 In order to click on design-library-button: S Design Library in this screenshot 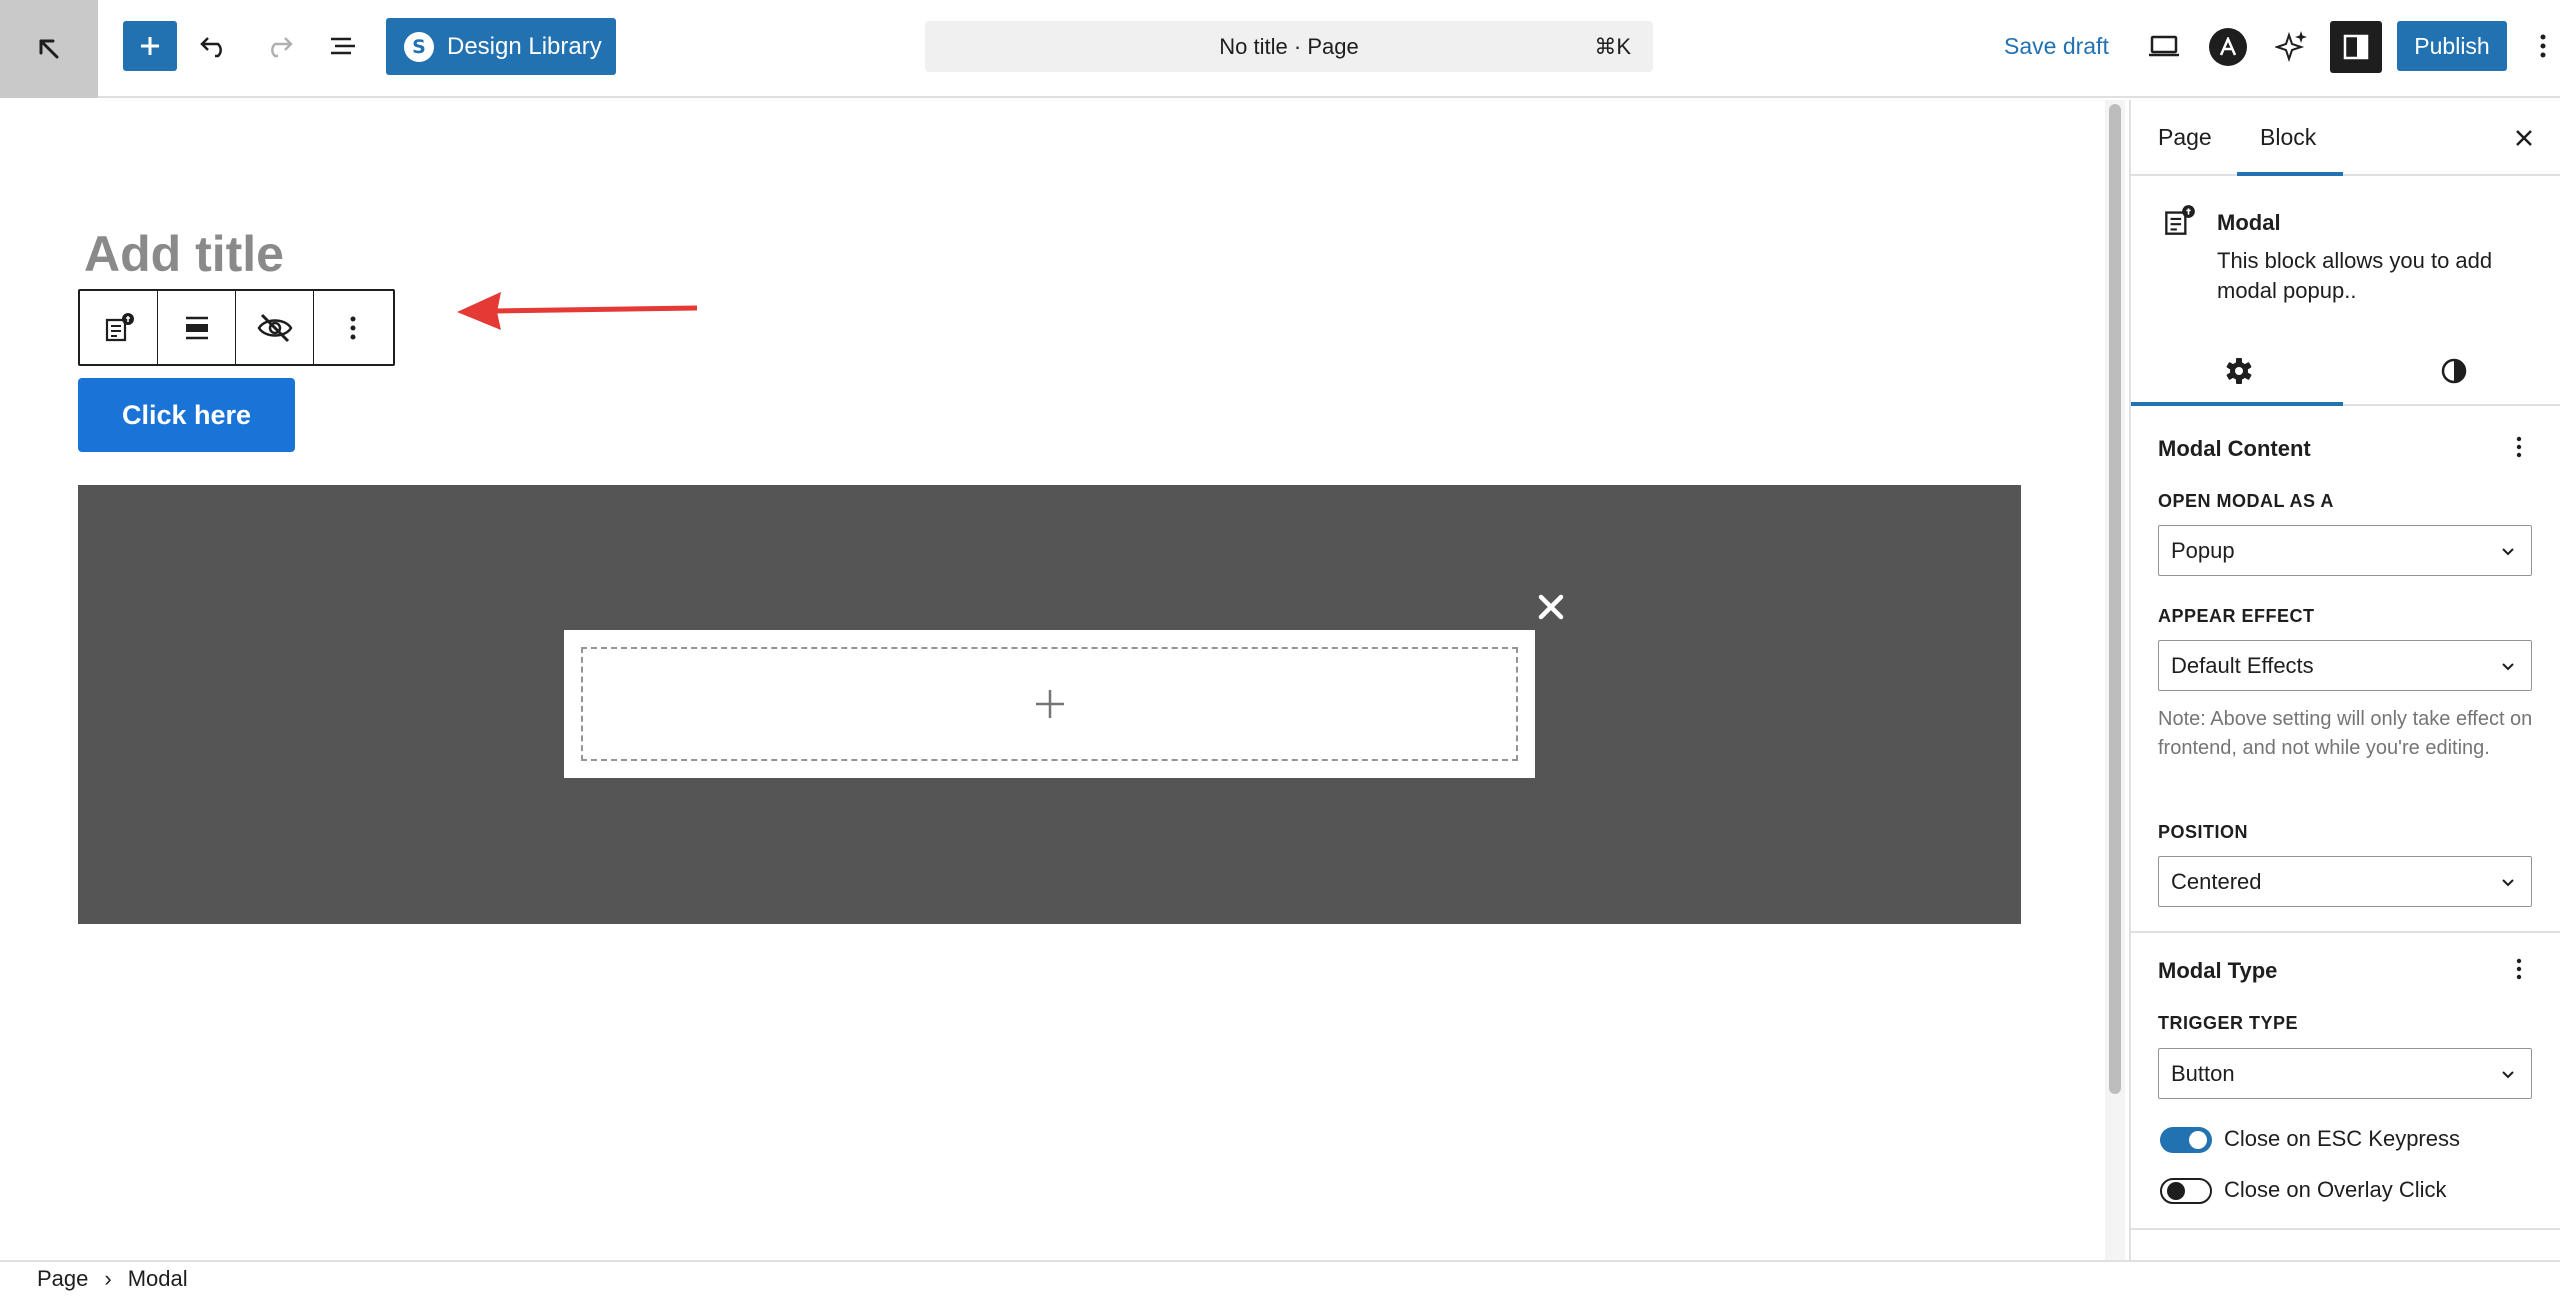, I will do `click(501, 46)`.